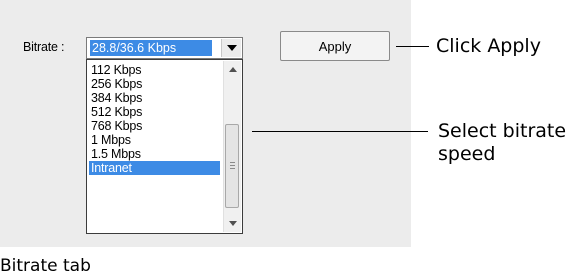  I want to click on arrow-down-icon, so click(232, 223).